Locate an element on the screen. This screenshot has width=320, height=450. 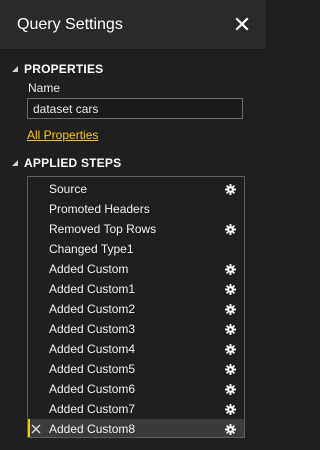
applied-step-label: Added Custom is located at coordinates (89, 269).